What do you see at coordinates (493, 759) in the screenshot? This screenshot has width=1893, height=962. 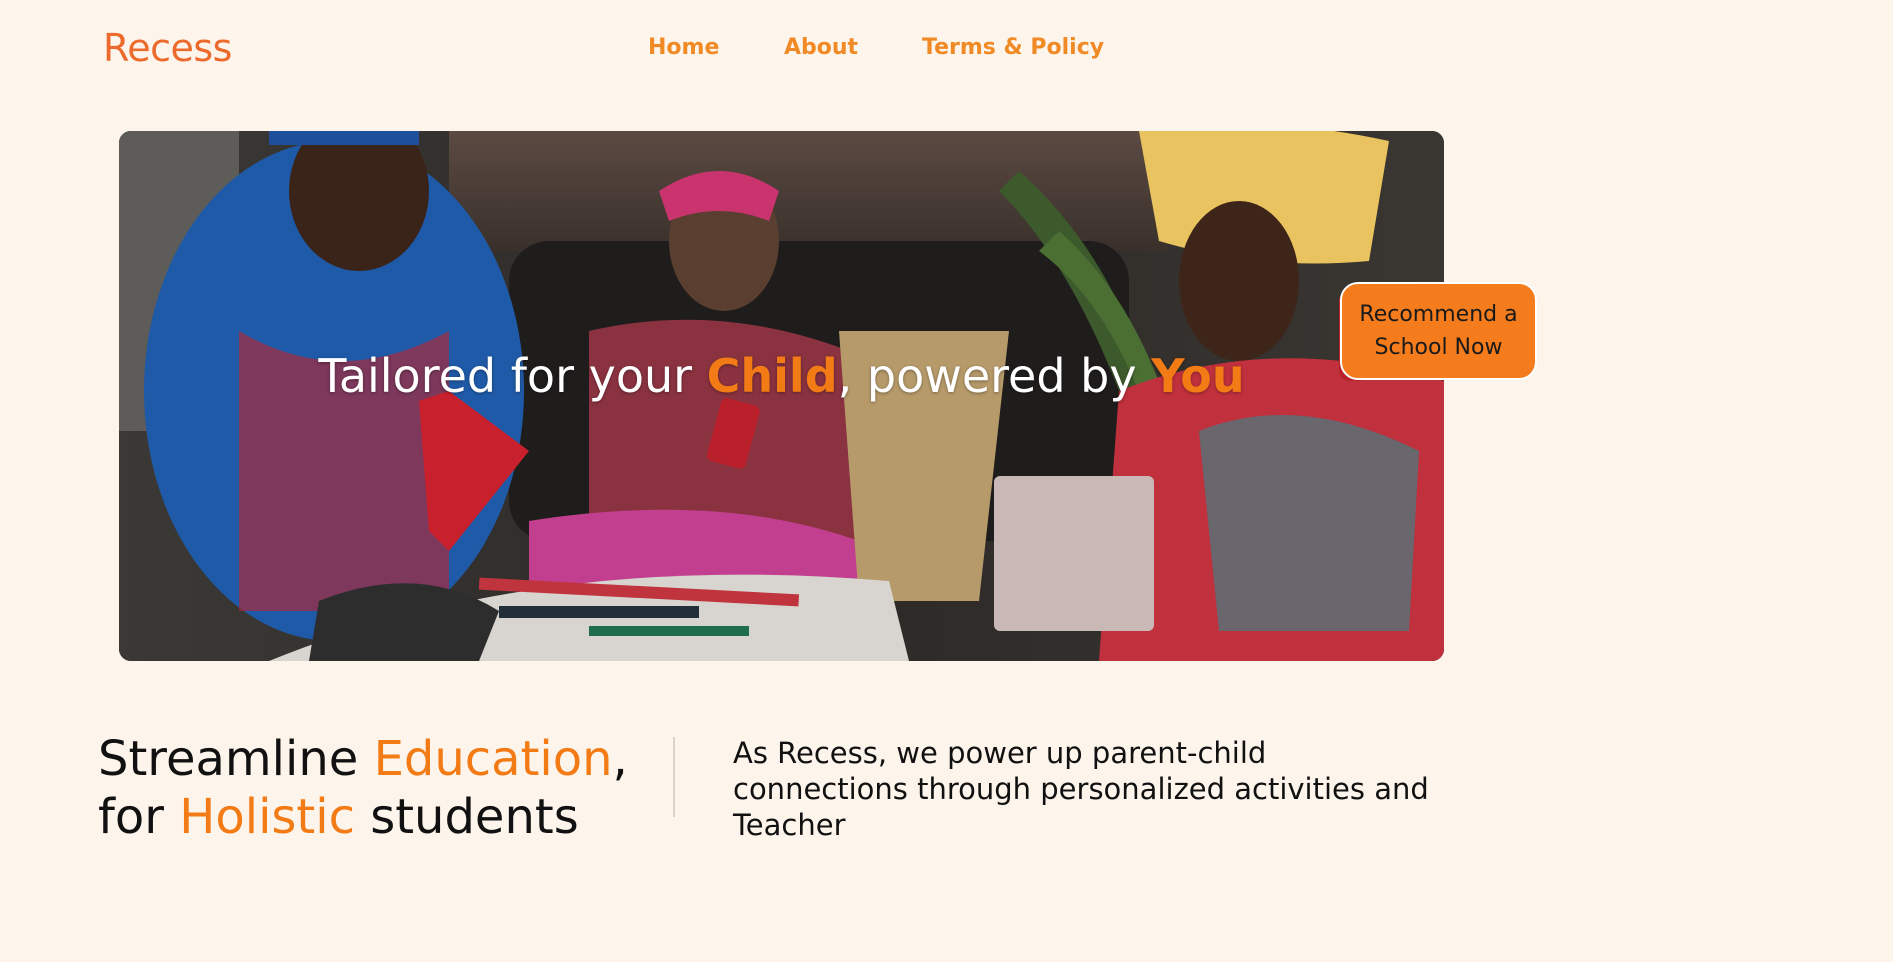 I see `heading-highlight-education: Education` at bounding box center [493, 759].